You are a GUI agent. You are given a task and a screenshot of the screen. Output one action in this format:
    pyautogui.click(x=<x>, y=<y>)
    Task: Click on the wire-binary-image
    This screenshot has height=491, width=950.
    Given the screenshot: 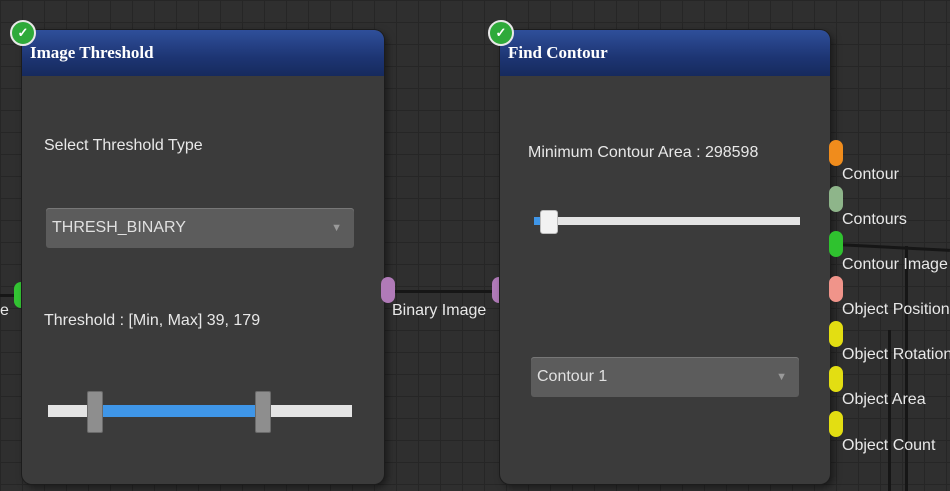 What is the action you would take?
    pyautogui.click(x=442, y=291)
    